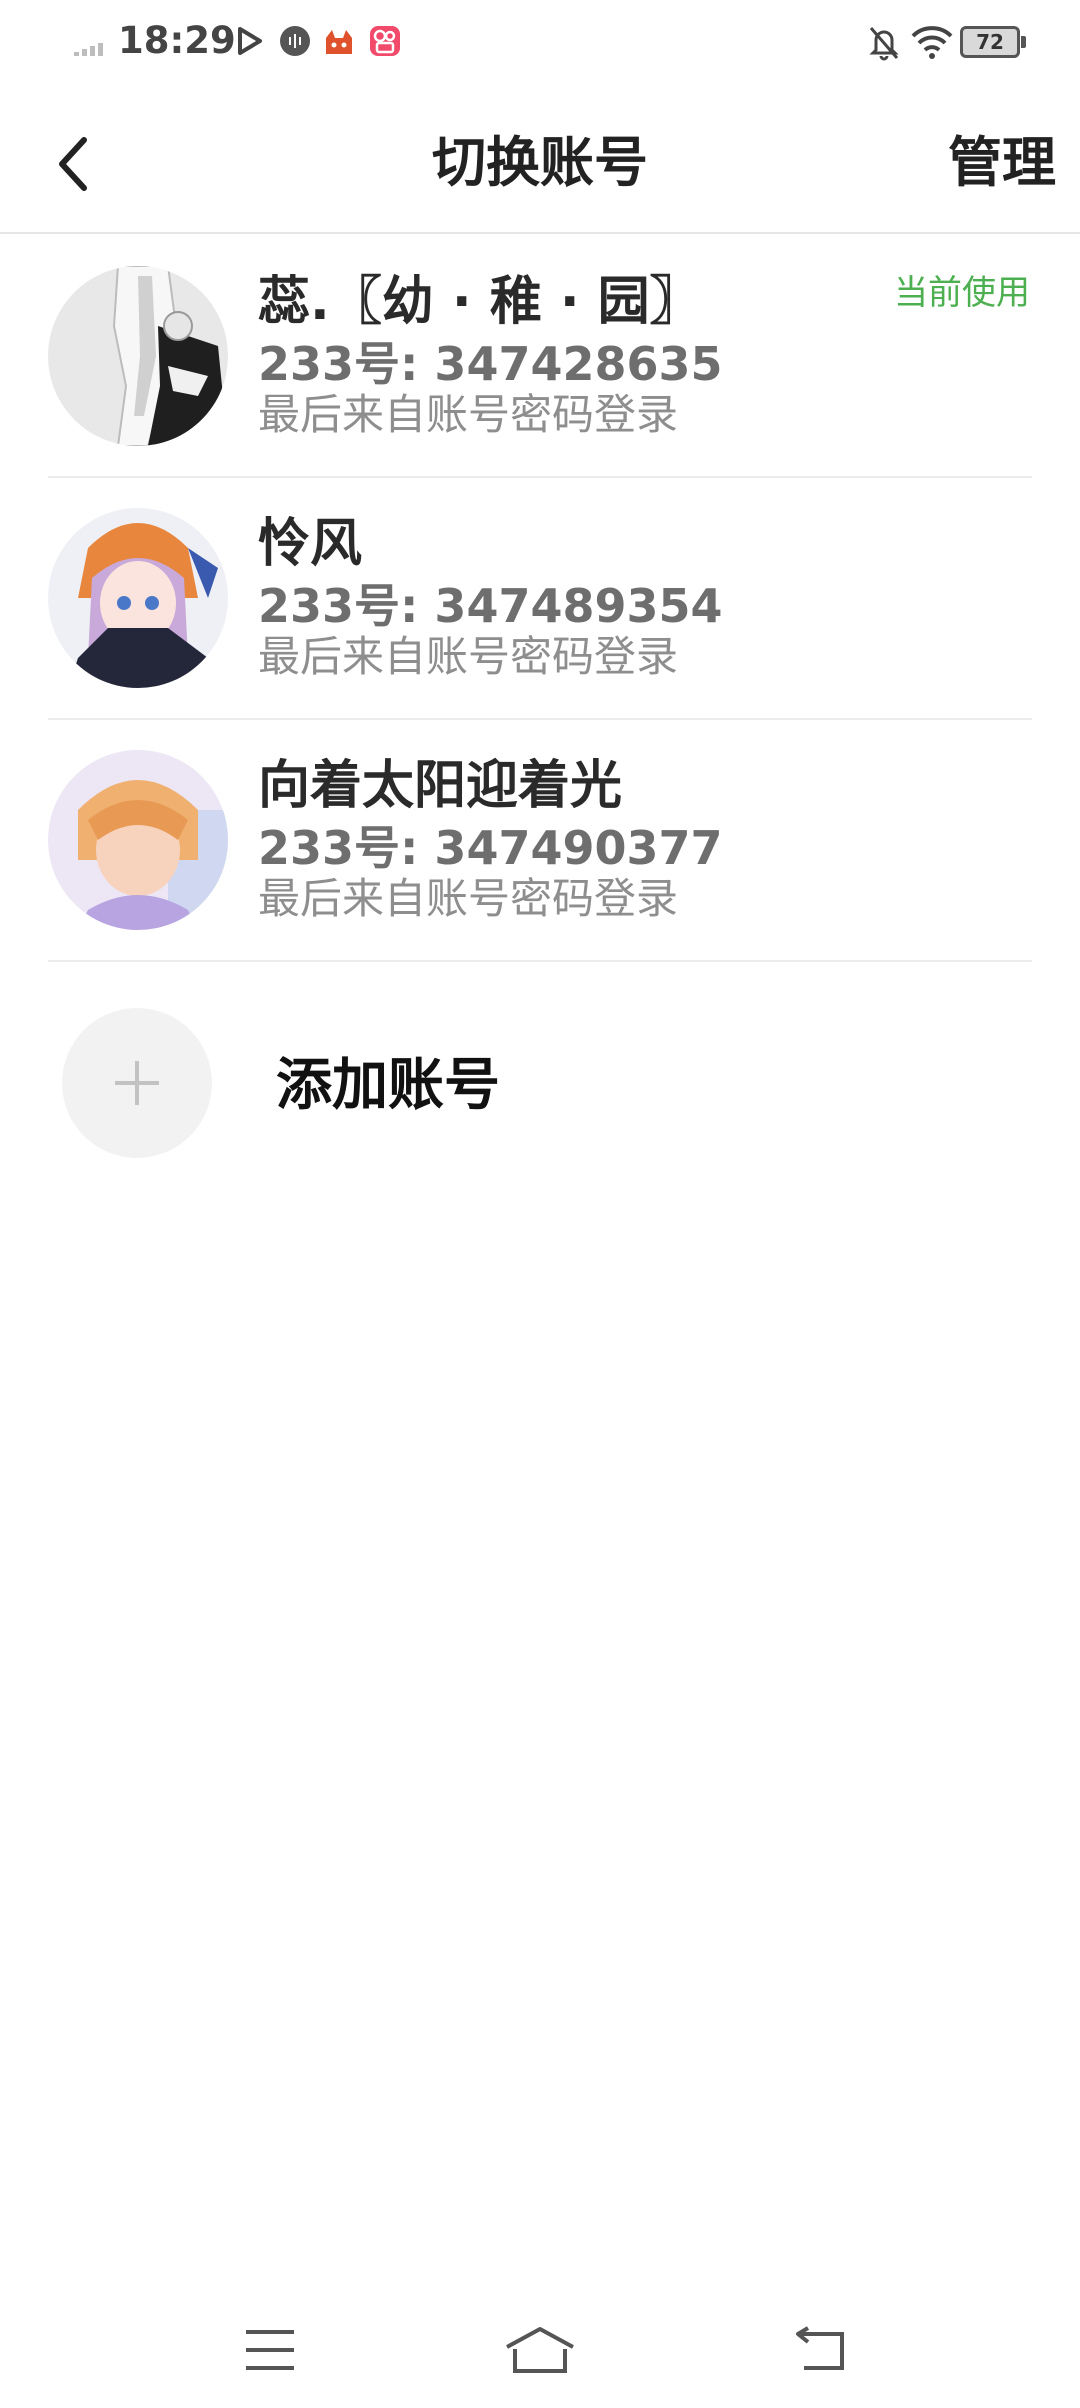 Image resolution: width=1080 pixels, height=2408 pixels. I want to click on battery-level: 72, so click(990, 42).